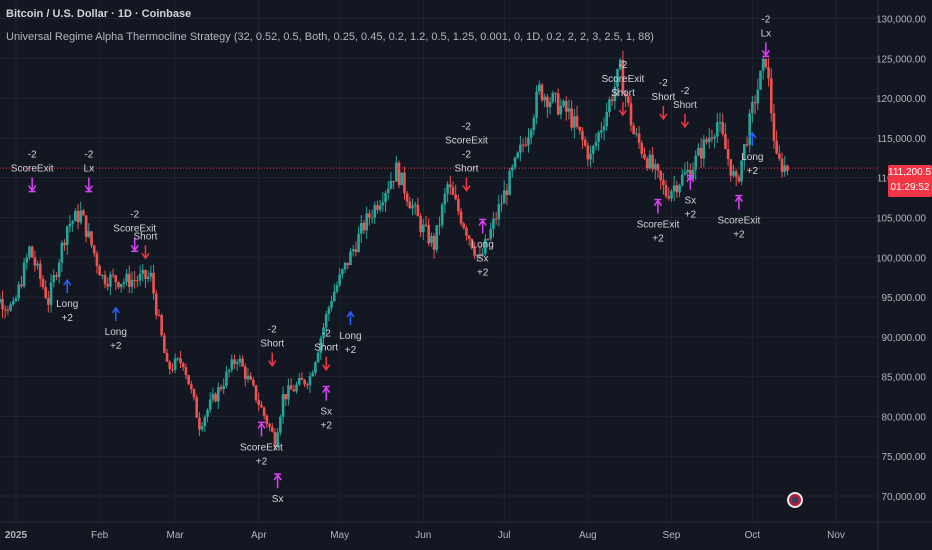 The width and height of the screenshot is (932, 550). Describe the element at coordinates (738, 221) in the screenshot. I see `signal-label: ScoreExit` at that location.